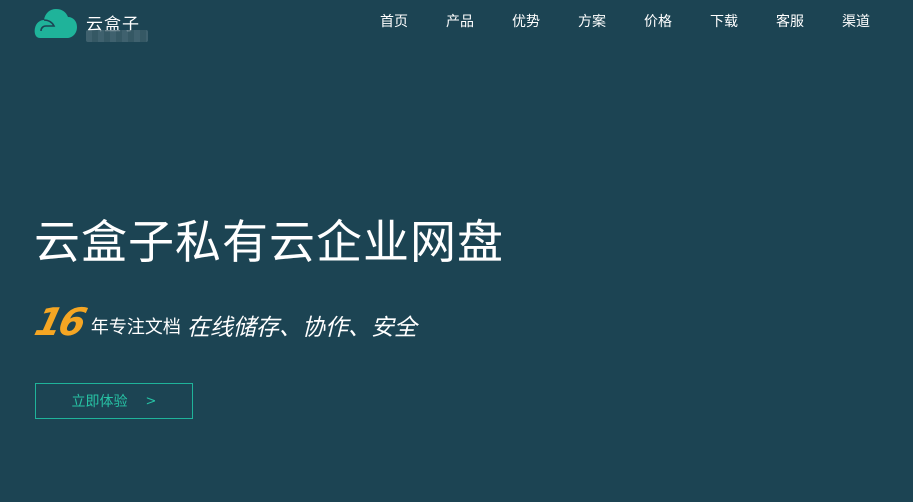 This screenshot has height=502, width=913. What do you see at coordinates (301, 328) in the screenshot?
I see `hero-slogan: 在线储存、协作、安全` at bounding box center [301, 328].